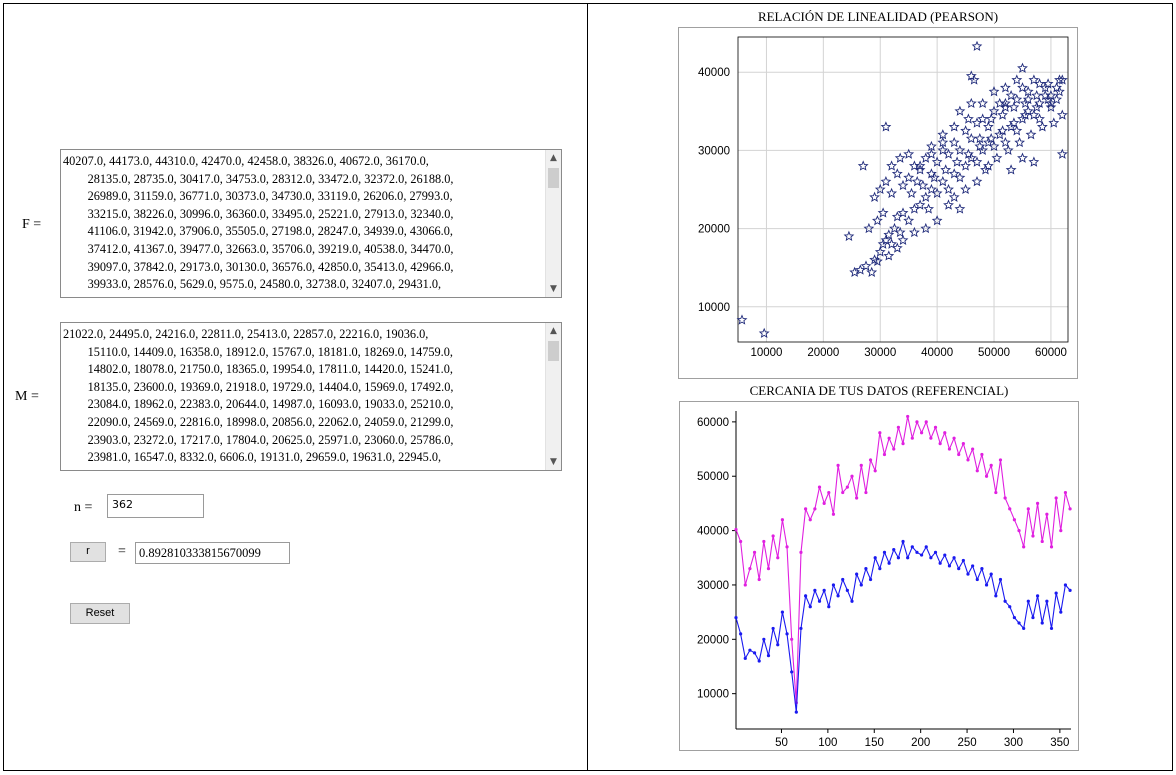 This screenshot has height=775, width=1176. Describe the element at coordinates (1013, 743) in the screenshot. I see `x-tick-label: 300` at that location.